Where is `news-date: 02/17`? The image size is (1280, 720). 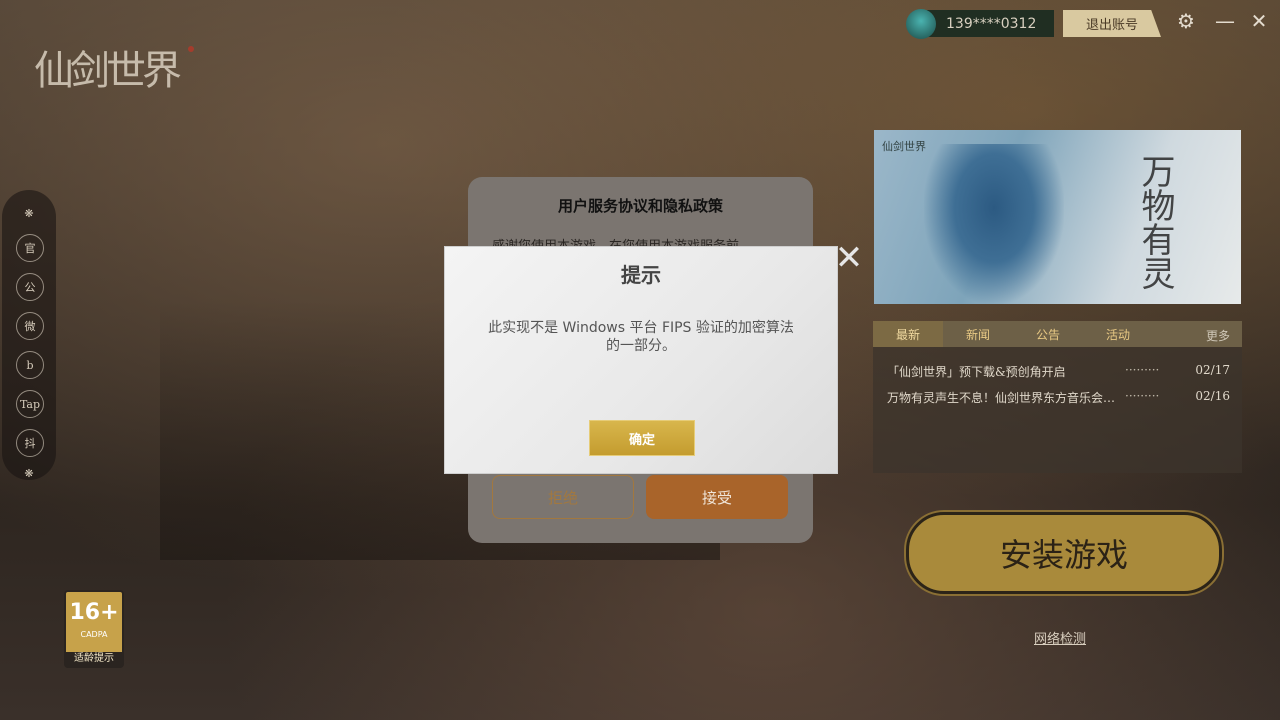
news-date: 02/17 is located at coordinates (1212, 370).